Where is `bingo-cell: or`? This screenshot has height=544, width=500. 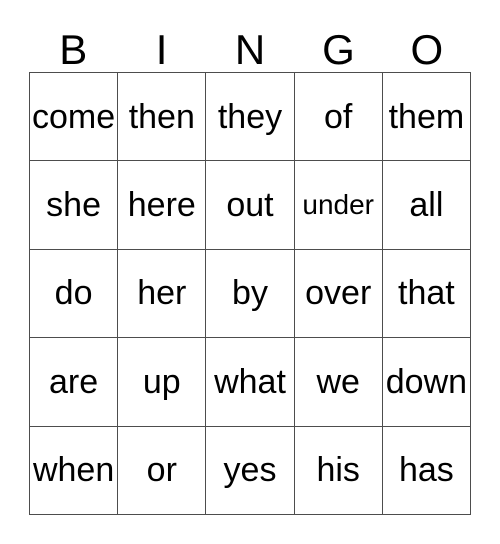 bingo-cell: or is located at coordinates (162, 470).